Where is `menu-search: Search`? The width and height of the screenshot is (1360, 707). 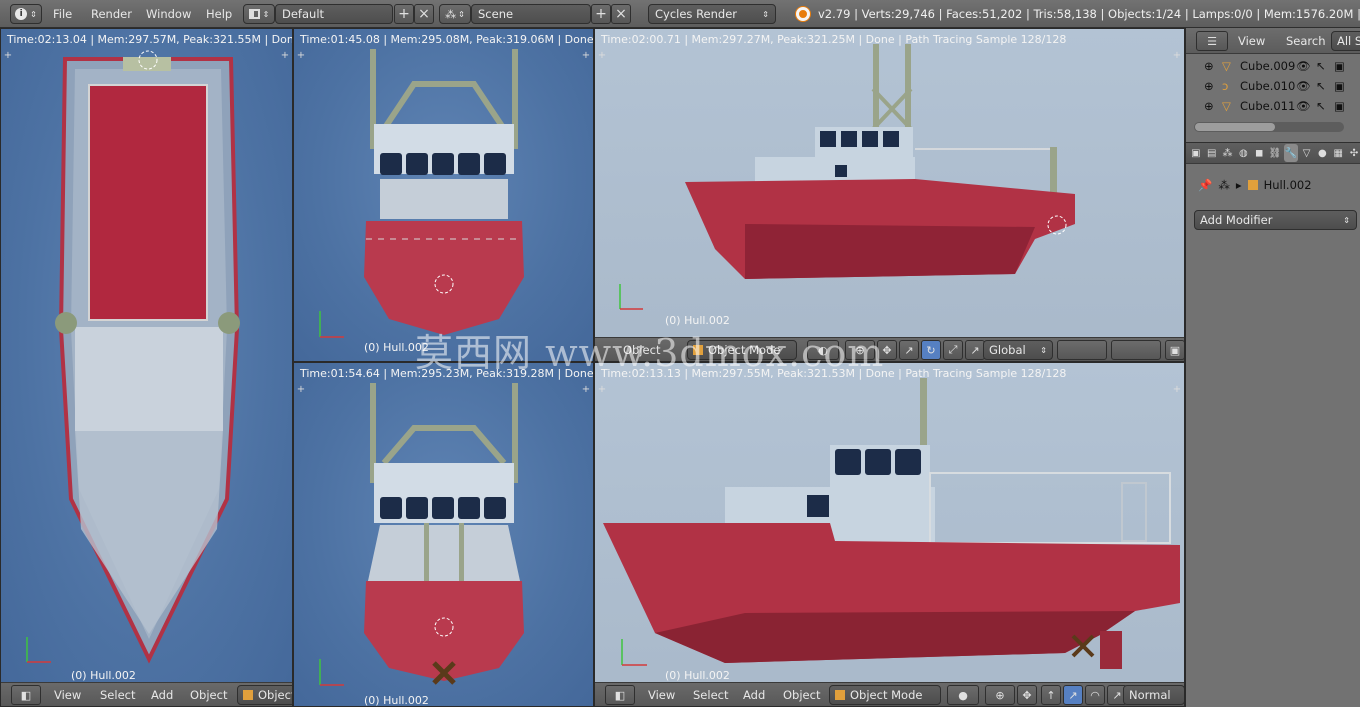
menu-search: Search is located at coordinates (1306, 41).